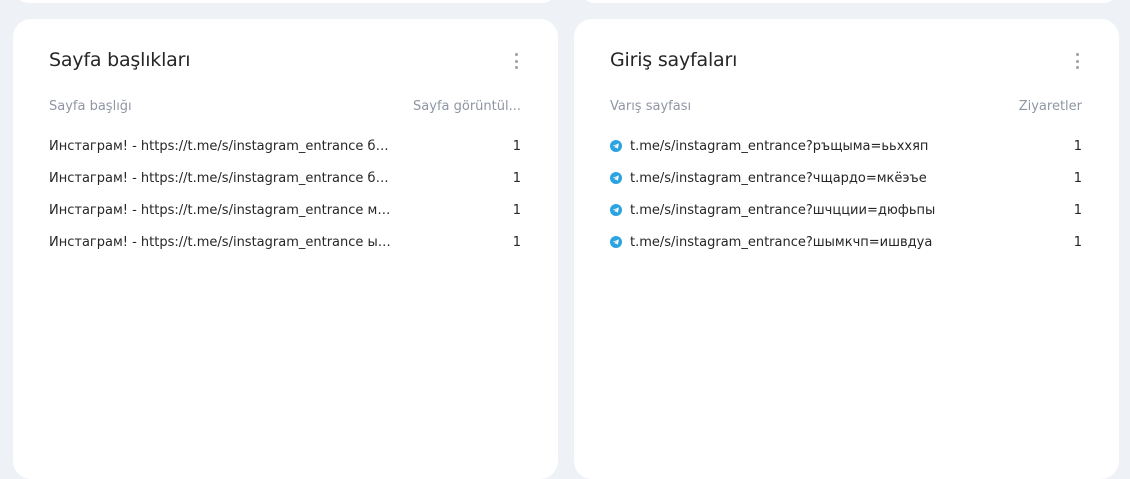 Image resolution: width=1130 pixels, height=479 pixels. Describe the element at coordinates (778, 178) in the screenshot. I see `row-label: t.me/s/instagram_entrance?чщардо=мкёэъе` at that location.